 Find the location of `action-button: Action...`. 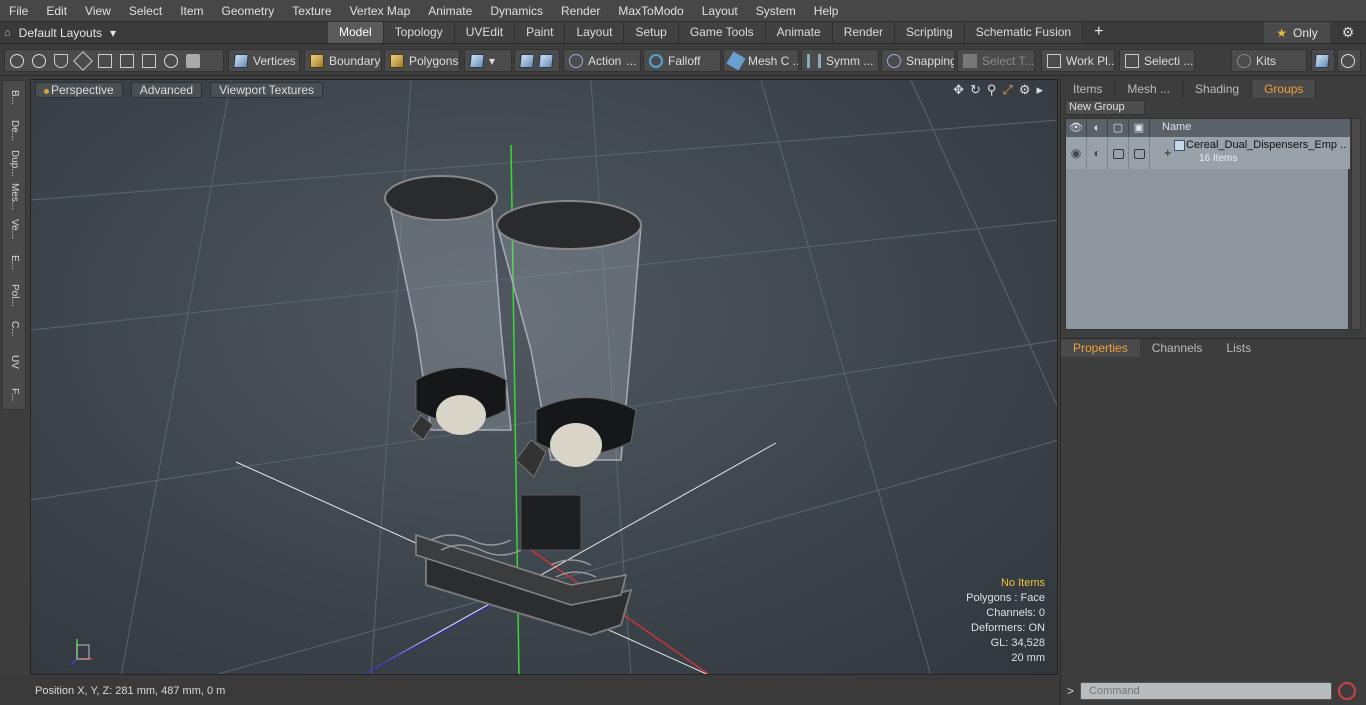

action-button: Action... is located at coordinates (602, 60).